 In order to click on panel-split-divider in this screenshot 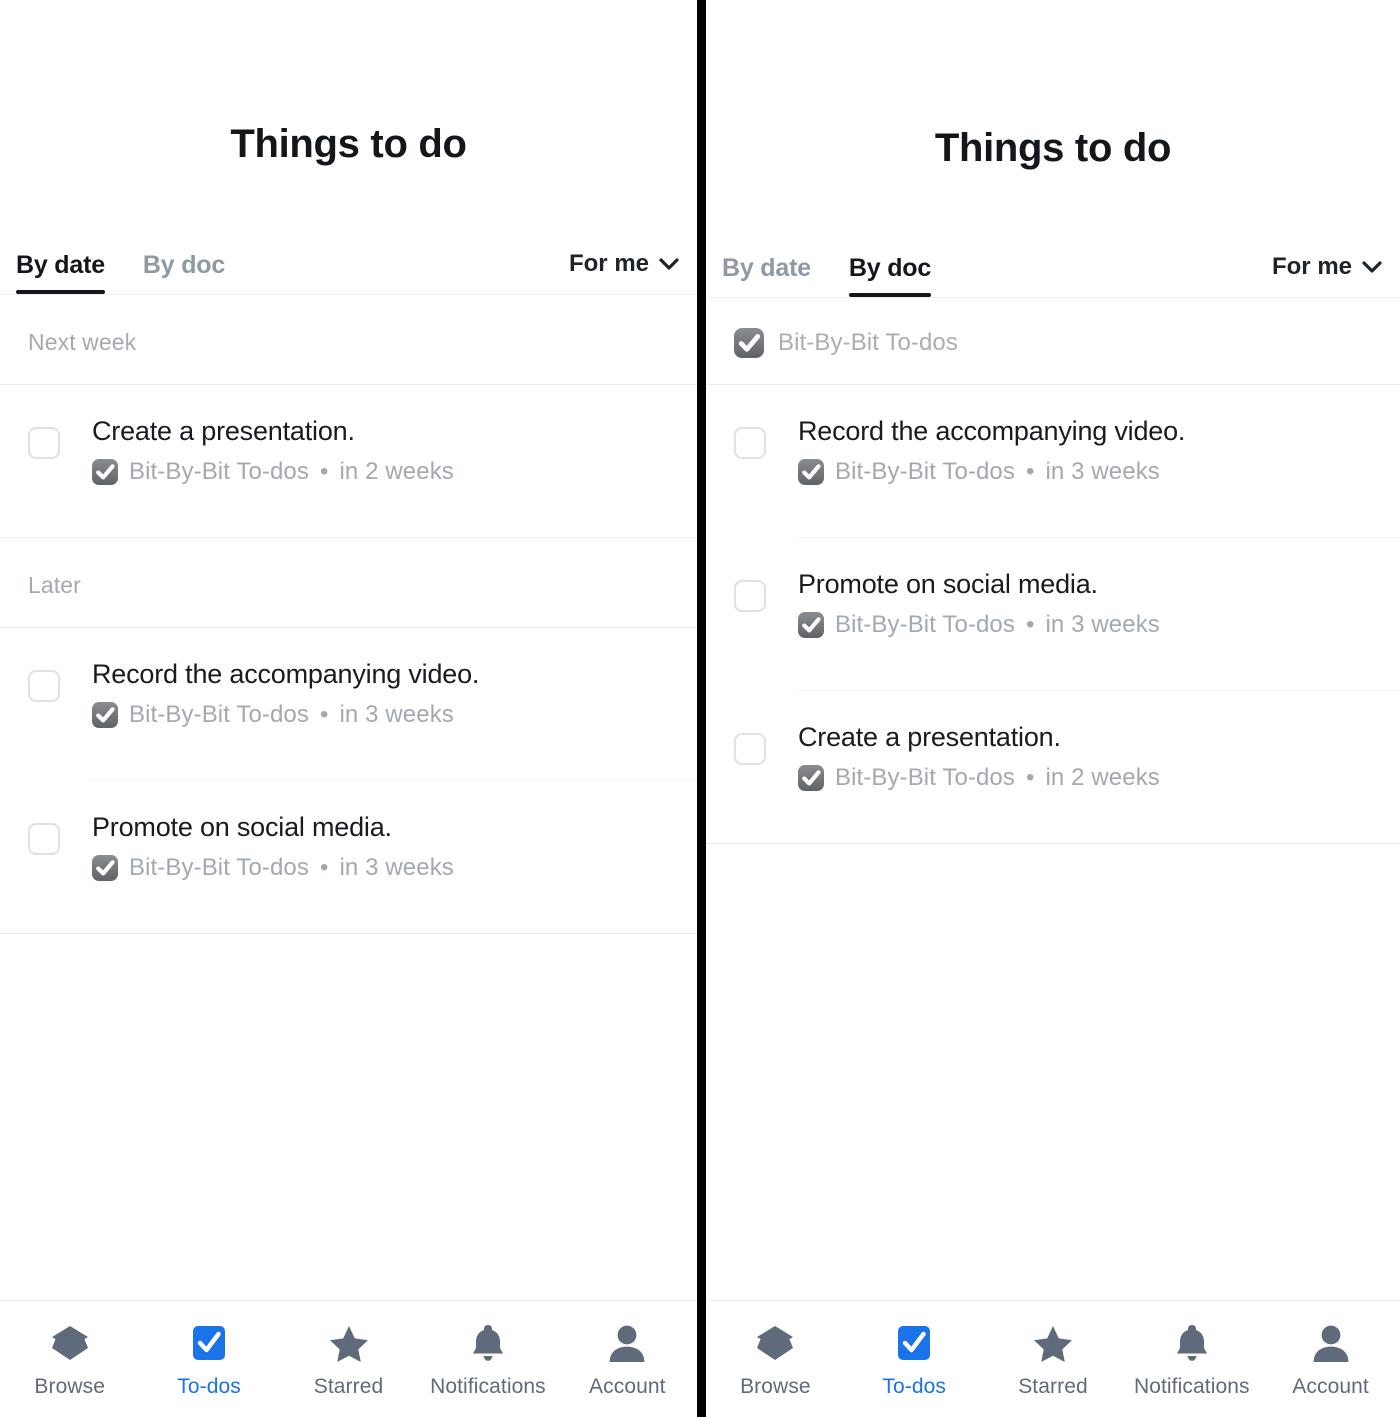, I will do `click(701, 708)`.